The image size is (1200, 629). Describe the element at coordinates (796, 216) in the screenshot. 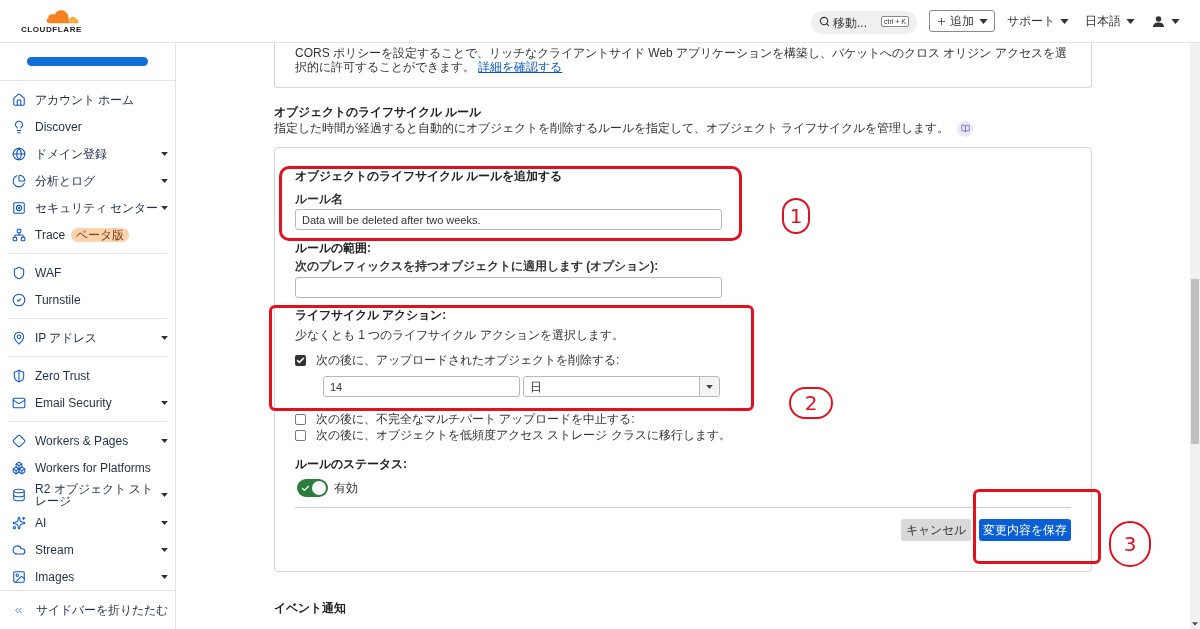

I see `annotation-number: 1` at that location.